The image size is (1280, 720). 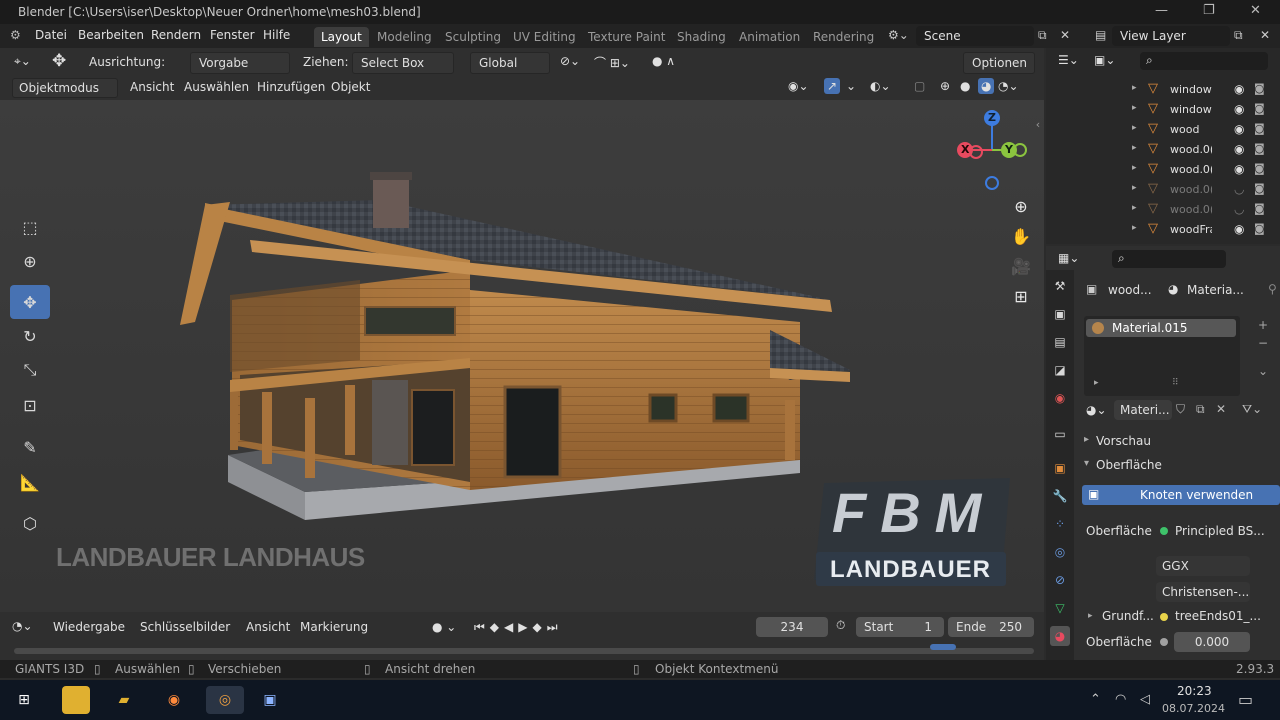 What do you see at coordinates (851, 86) in the screenshot?
I see `gizmo-menu-icon: ⌄` at bounding box center [851, 86].